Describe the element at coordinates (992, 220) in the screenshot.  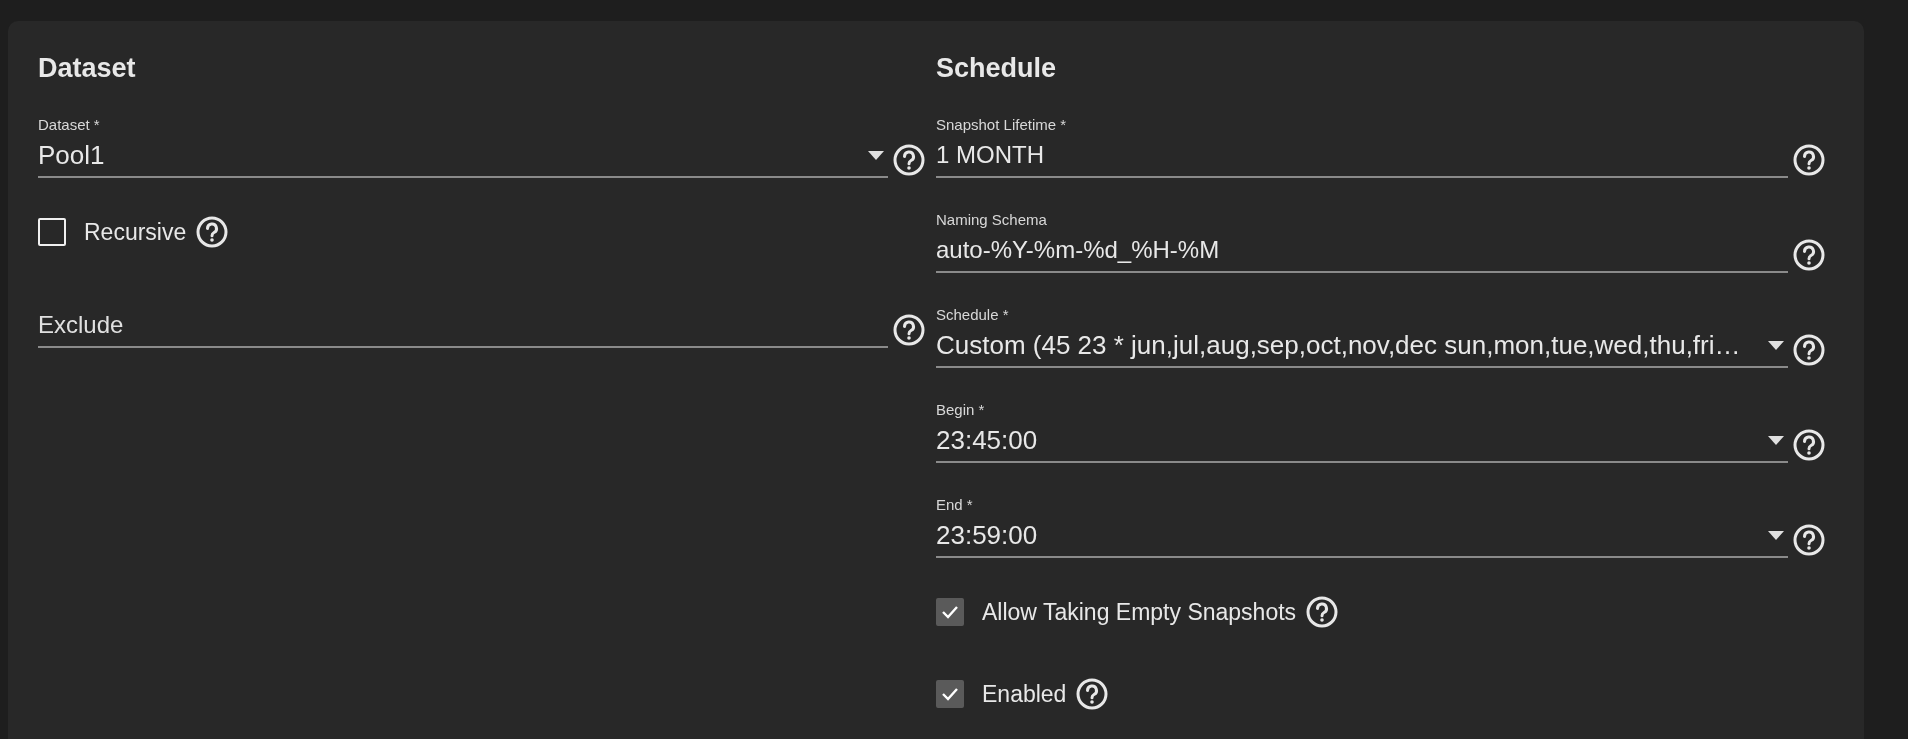
I see `field-label: Naming Schema` at that location.